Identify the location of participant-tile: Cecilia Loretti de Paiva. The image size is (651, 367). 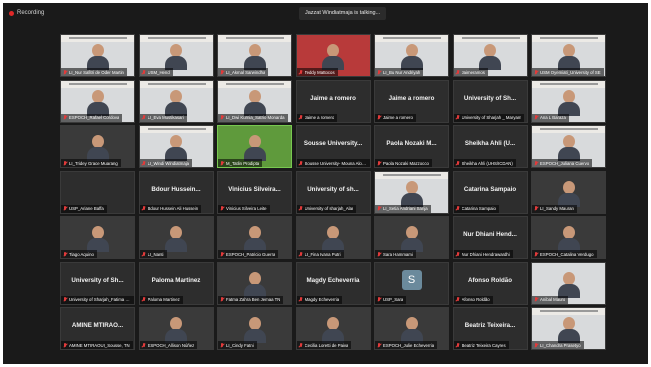
(333, 328).